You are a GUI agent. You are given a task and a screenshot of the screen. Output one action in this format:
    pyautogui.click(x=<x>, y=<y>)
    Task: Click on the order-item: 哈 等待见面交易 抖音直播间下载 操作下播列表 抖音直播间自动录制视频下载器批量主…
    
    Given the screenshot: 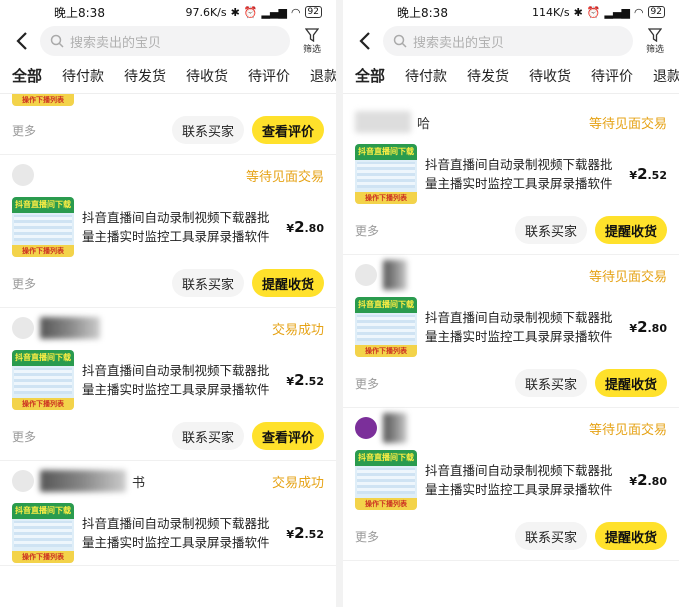 What is the action you would take?
    pyautogui.click(x=511, y=178)
    